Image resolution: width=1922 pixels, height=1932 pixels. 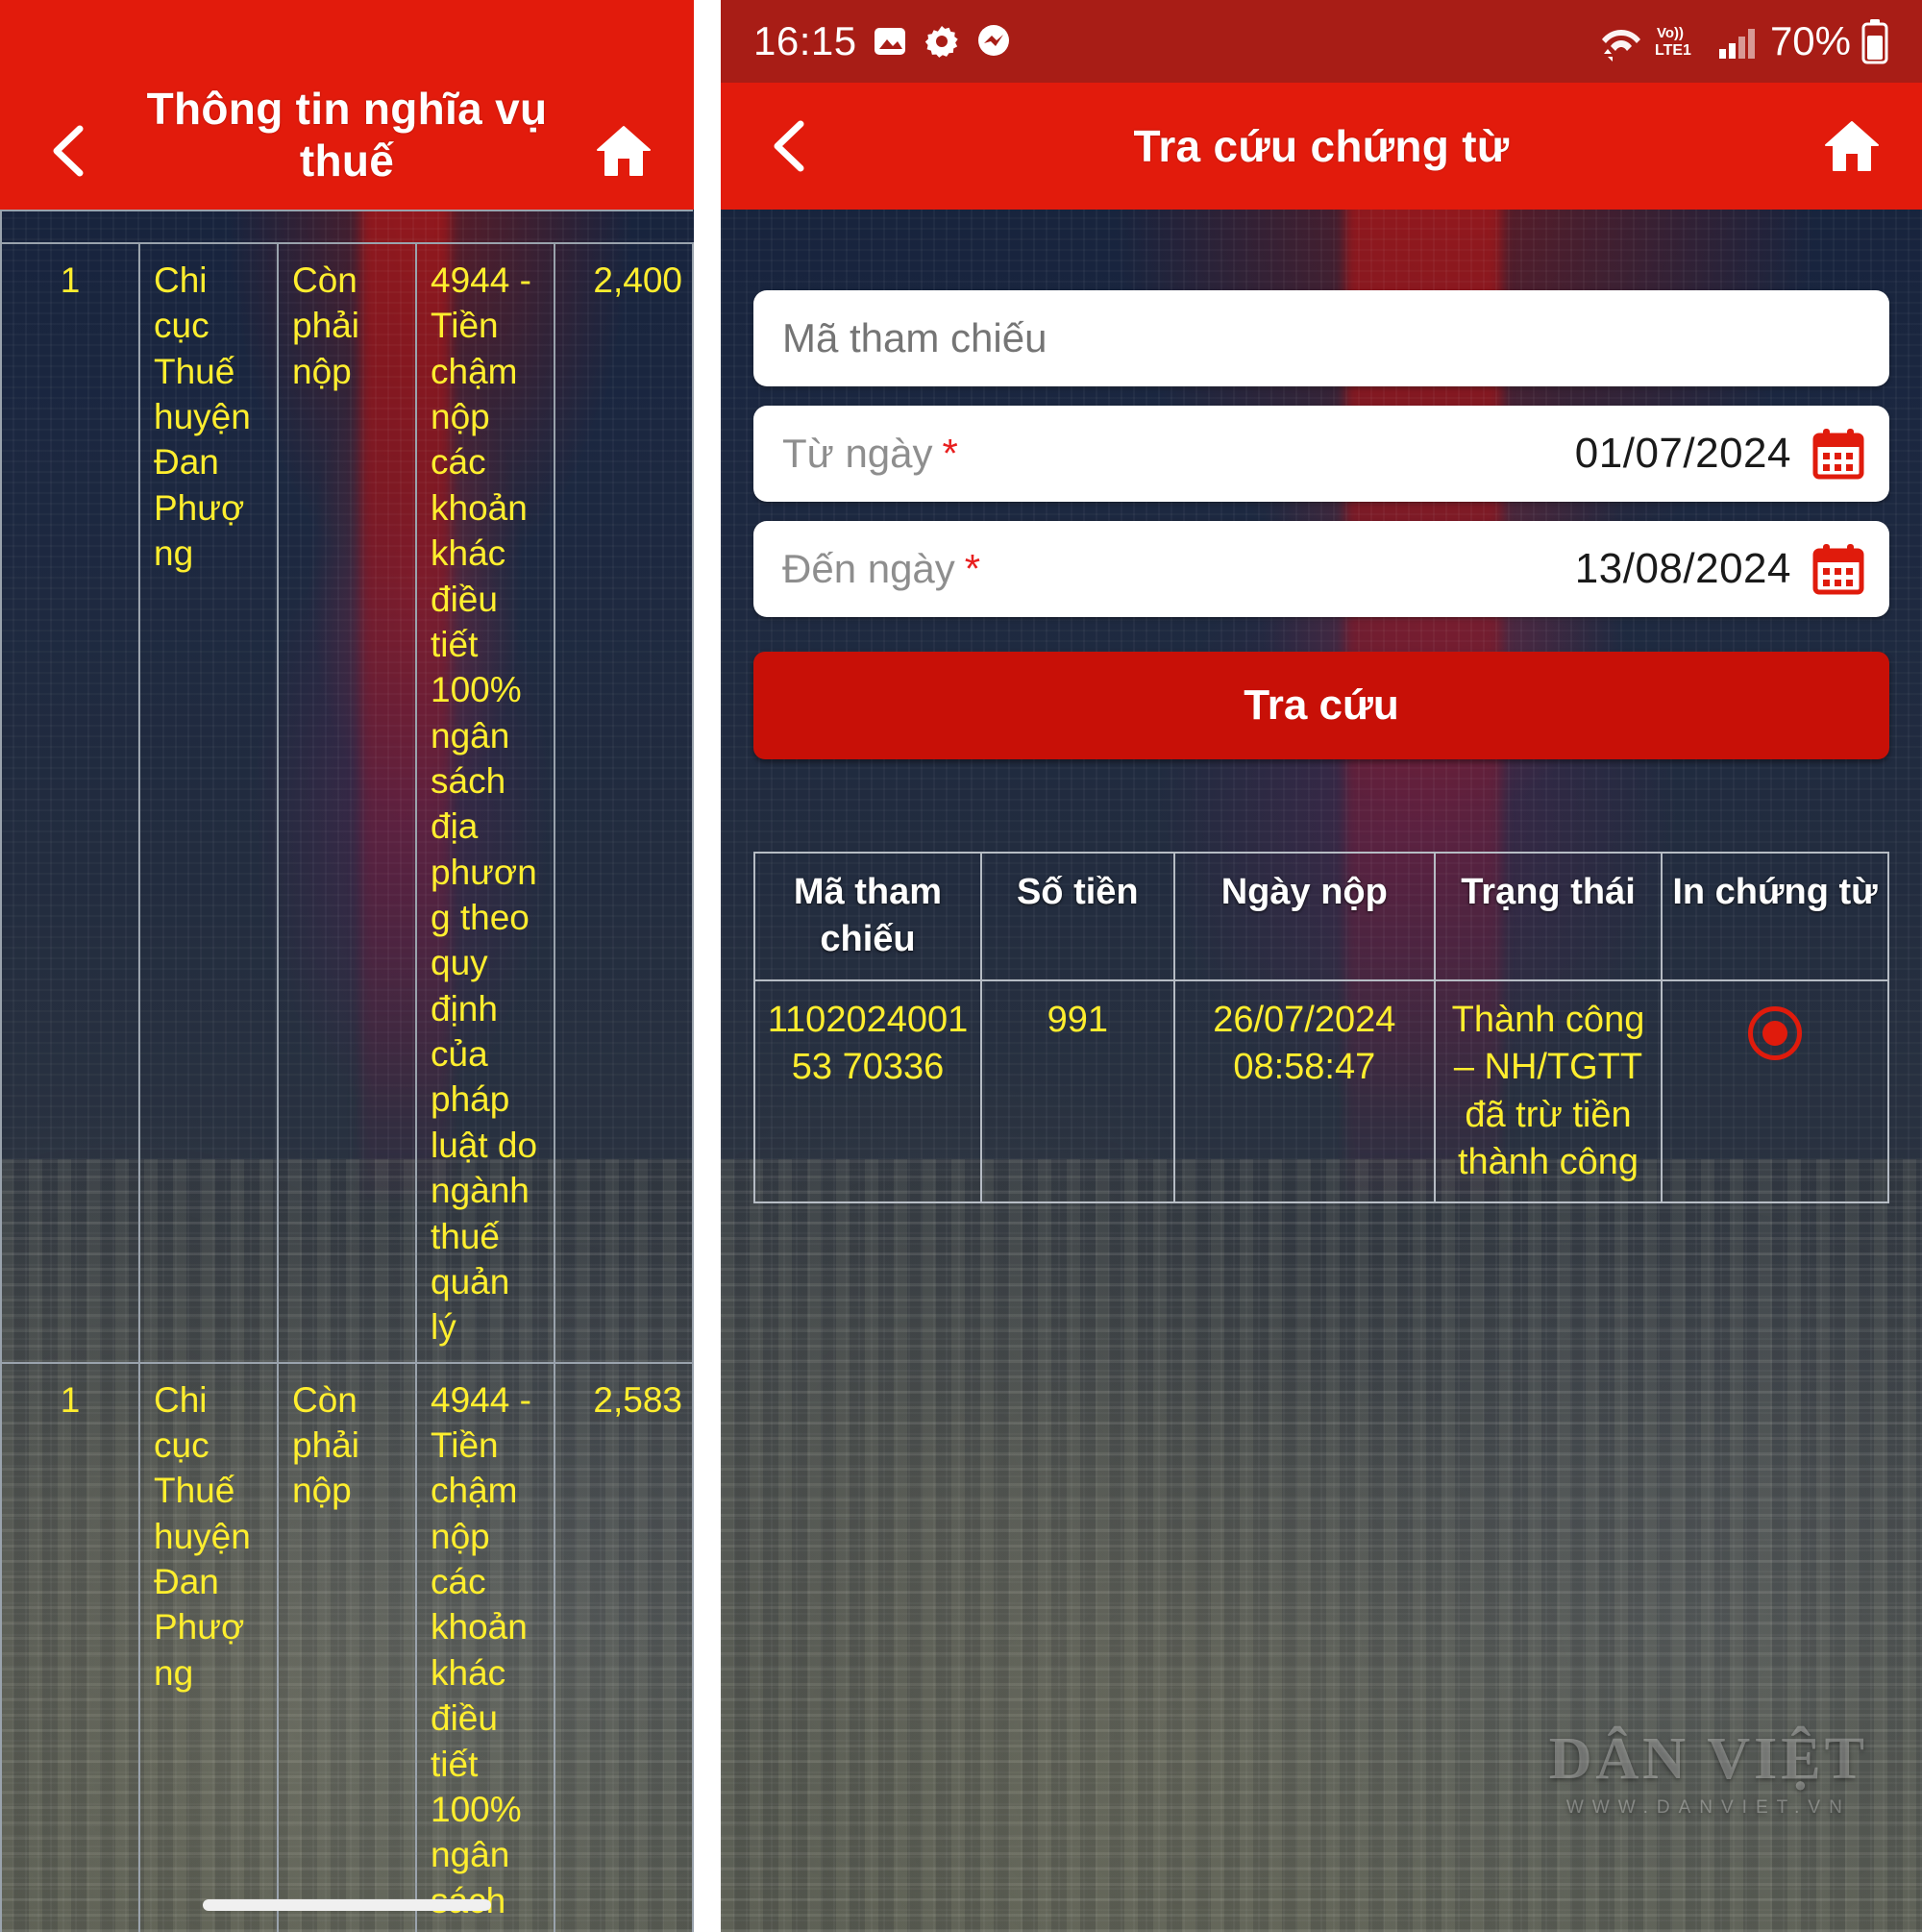 What do you see at coordinates (624, 803) in the screenshot?
I see `cell-amount: 2,400` at bounding box center [624, 803].